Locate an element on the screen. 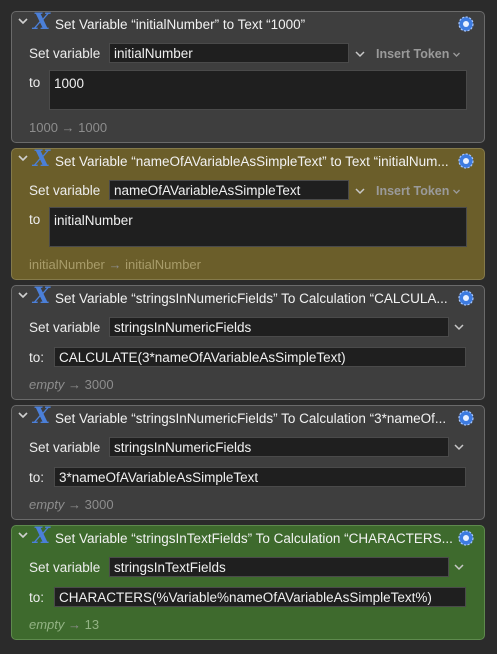 The height and width of the screenshot is (654, 497). result-right: initialNumber is located at coordinates (163, 264).